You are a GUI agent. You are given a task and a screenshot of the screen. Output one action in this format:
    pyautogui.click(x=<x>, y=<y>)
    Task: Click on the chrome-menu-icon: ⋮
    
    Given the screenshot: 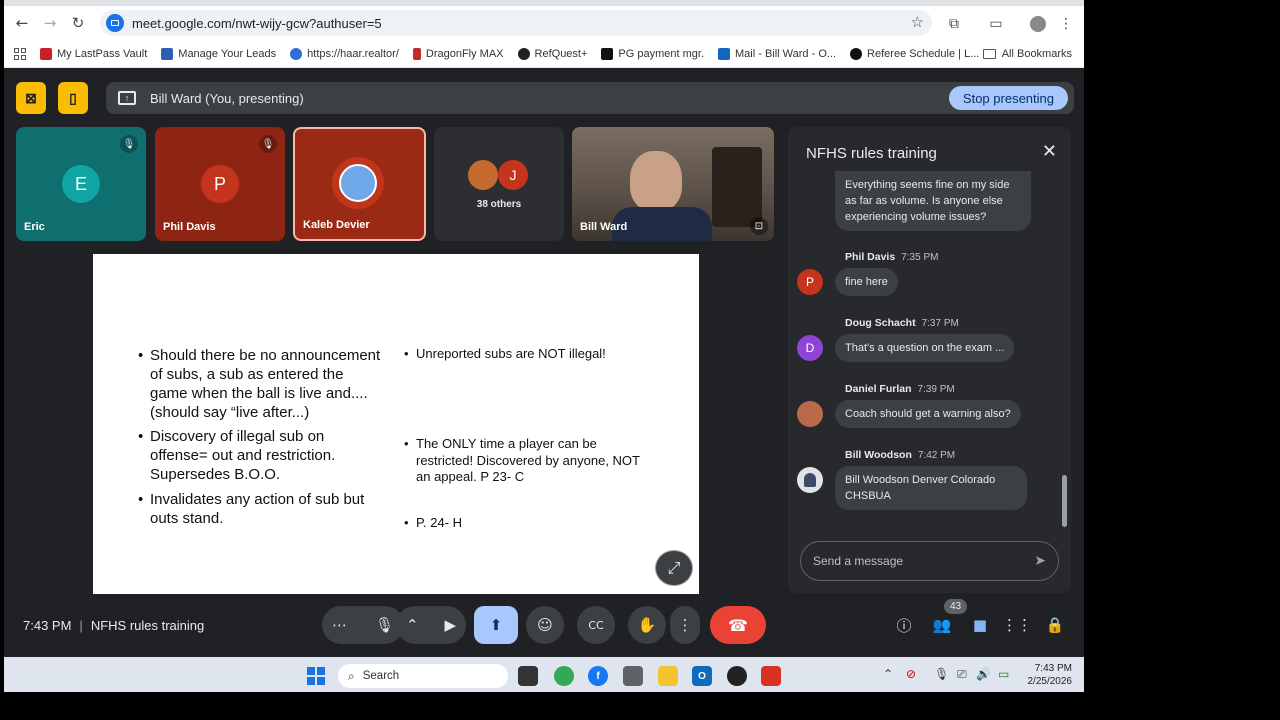 What is the action you would take?
    pyautogui.click(x=1066, y=24)
    